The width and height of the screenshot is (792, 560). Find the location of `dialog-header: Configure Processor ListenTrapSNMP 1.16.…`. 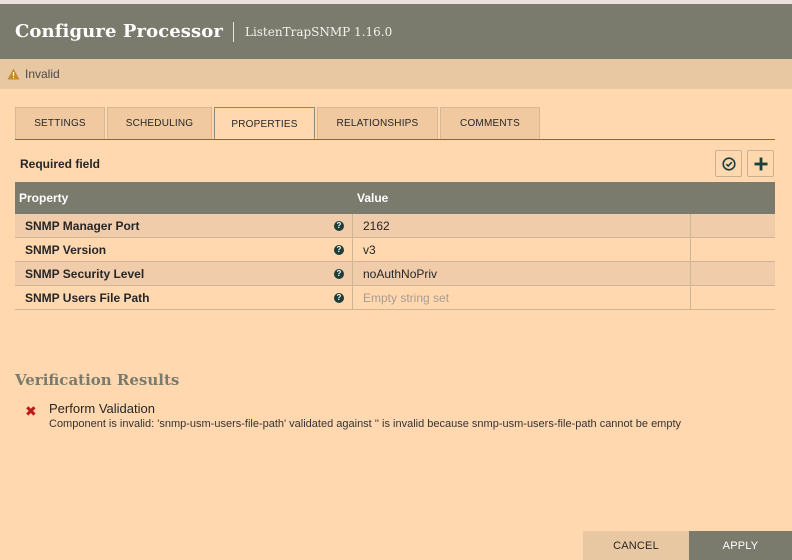

dialog-header: Configure Processor ListenTrapSNMP 1.16.… is located at coordinates (396, 31).